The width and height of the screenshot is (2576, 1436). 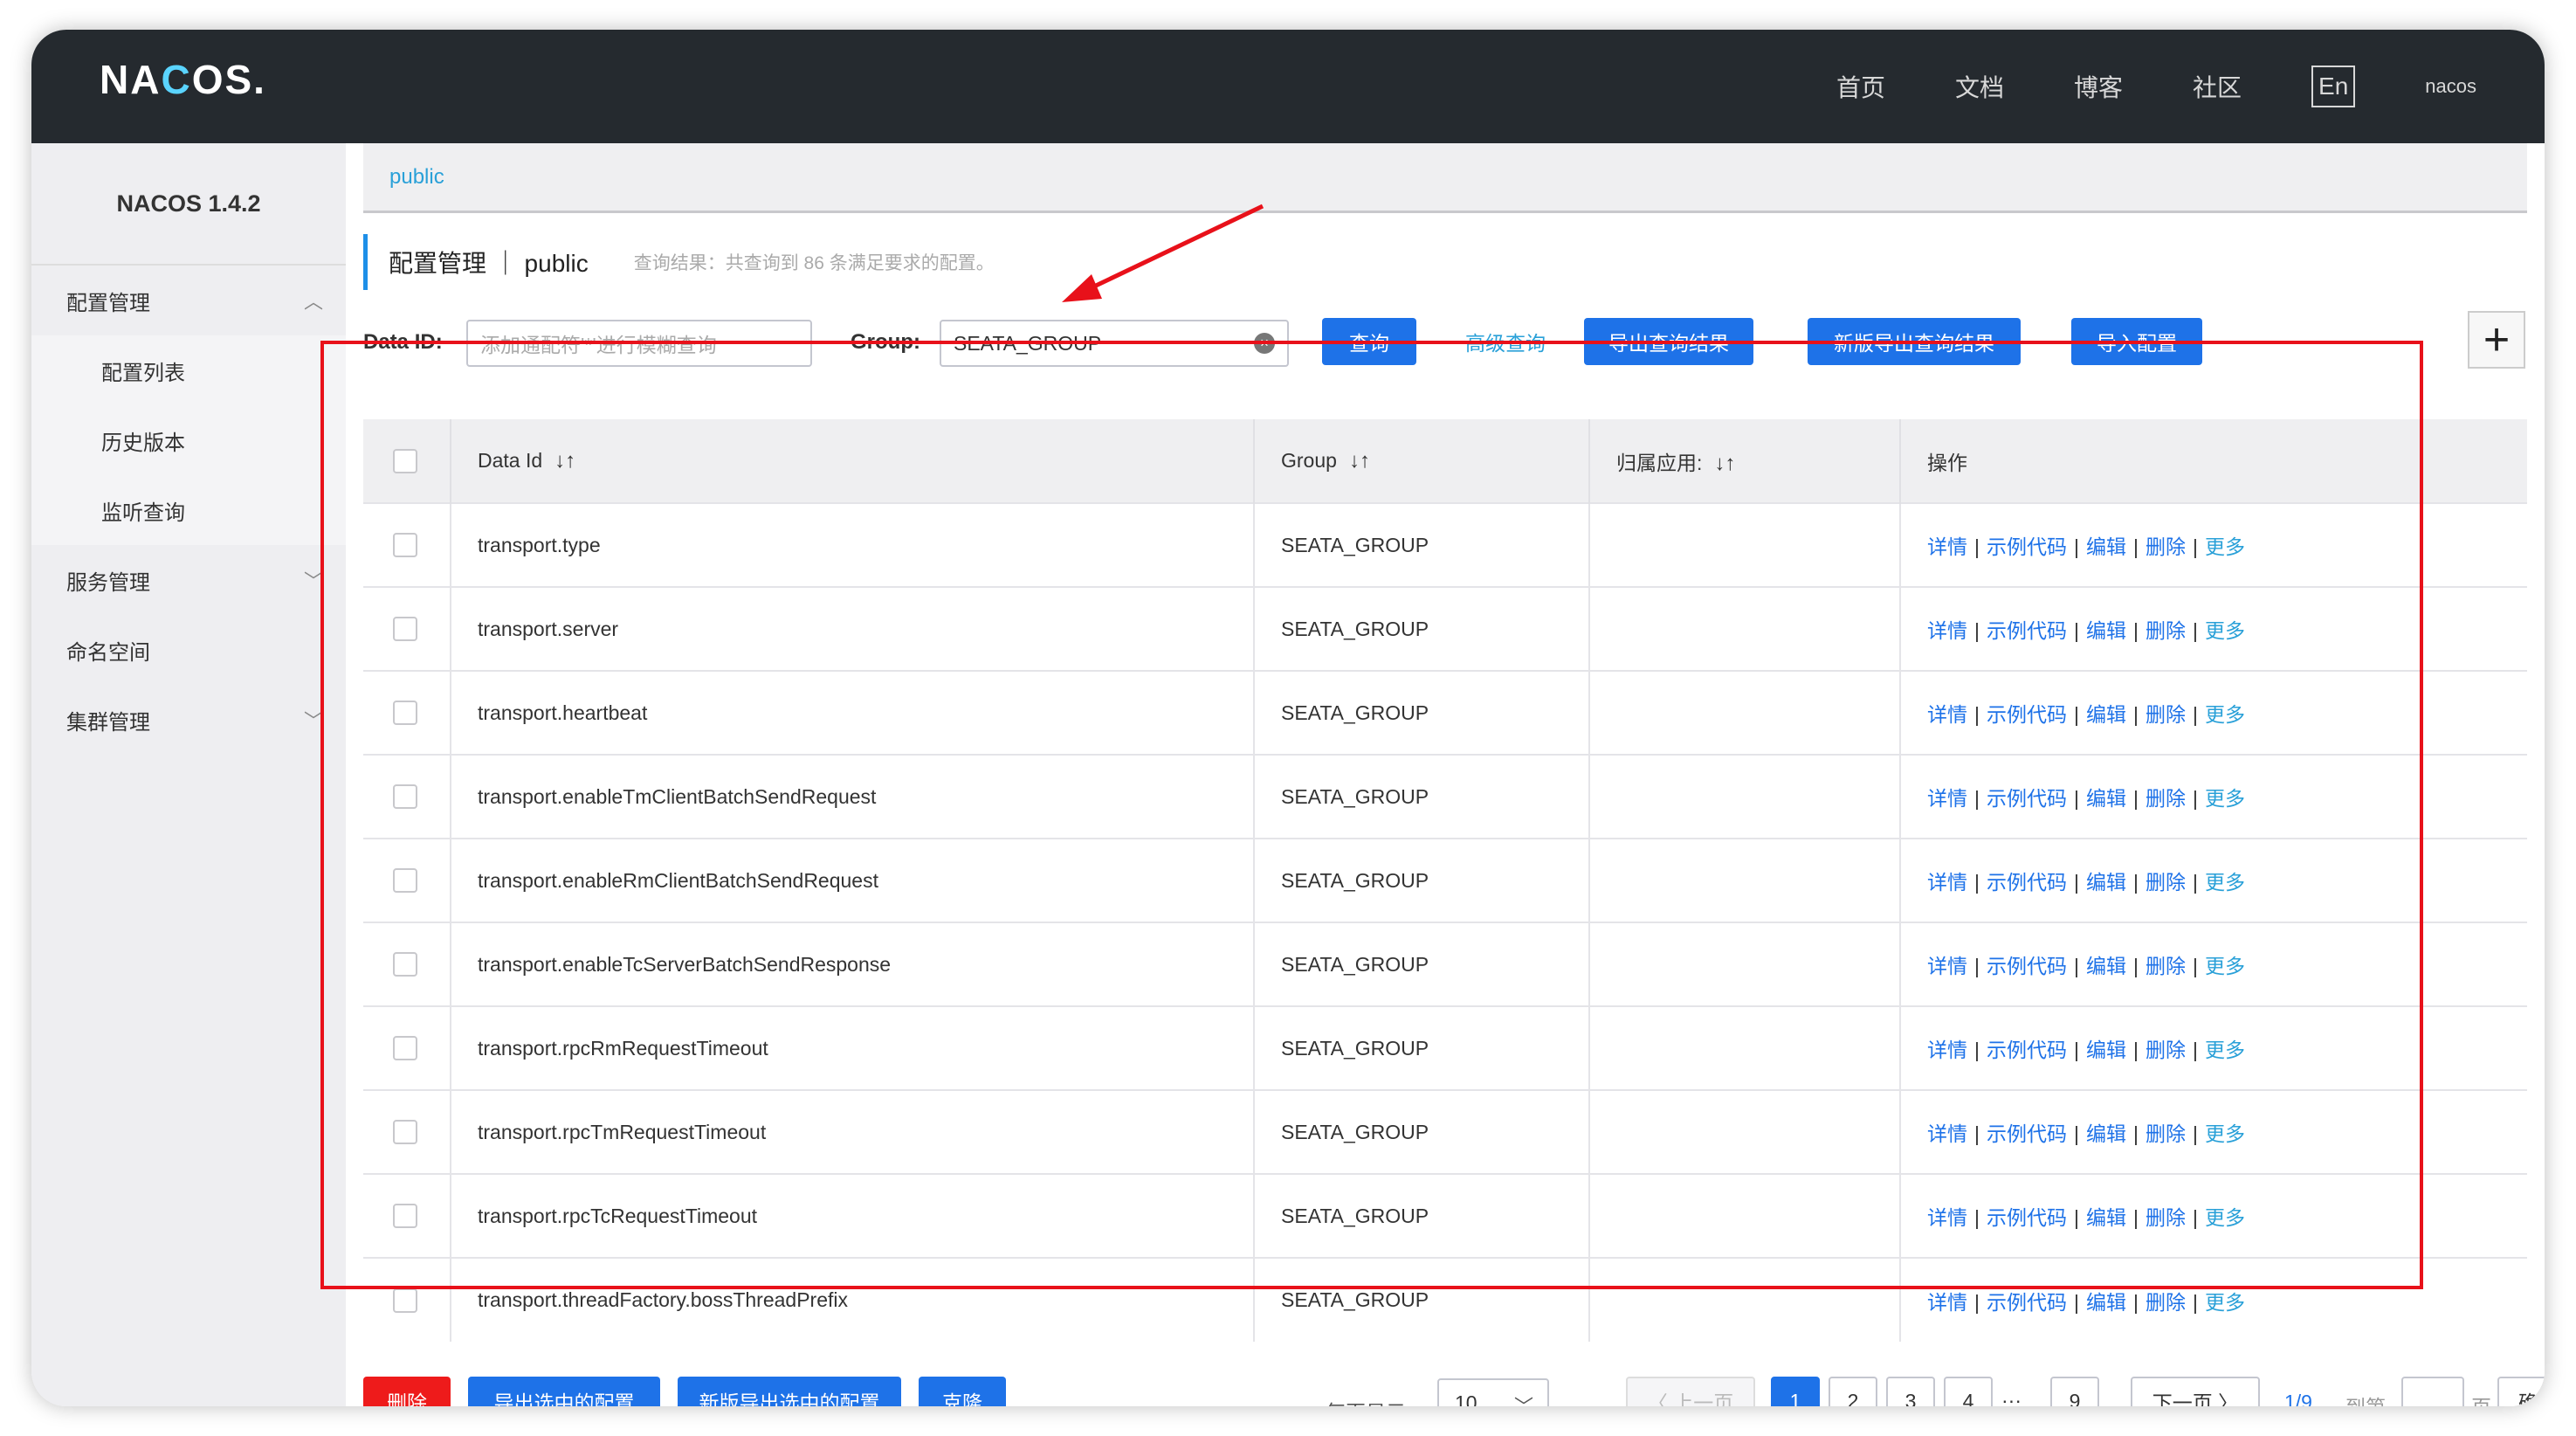 I want to click on new-export-results-button: 新版导出查询结果, so click(x=1914, y=341).